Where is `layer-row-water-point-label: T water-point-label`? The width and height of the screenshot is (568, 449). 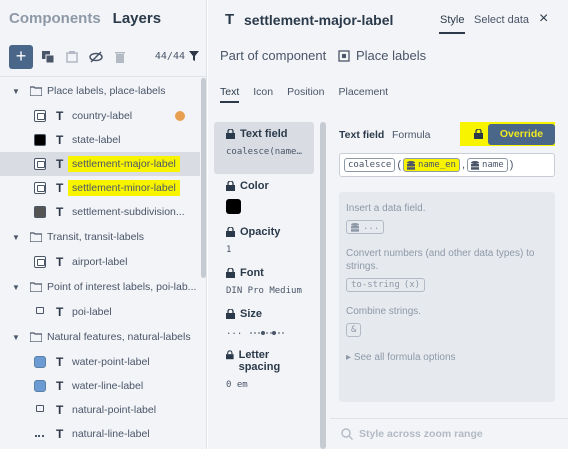 layer-row-water-point-label: T water-point-label is located at coordinates (100, 362).